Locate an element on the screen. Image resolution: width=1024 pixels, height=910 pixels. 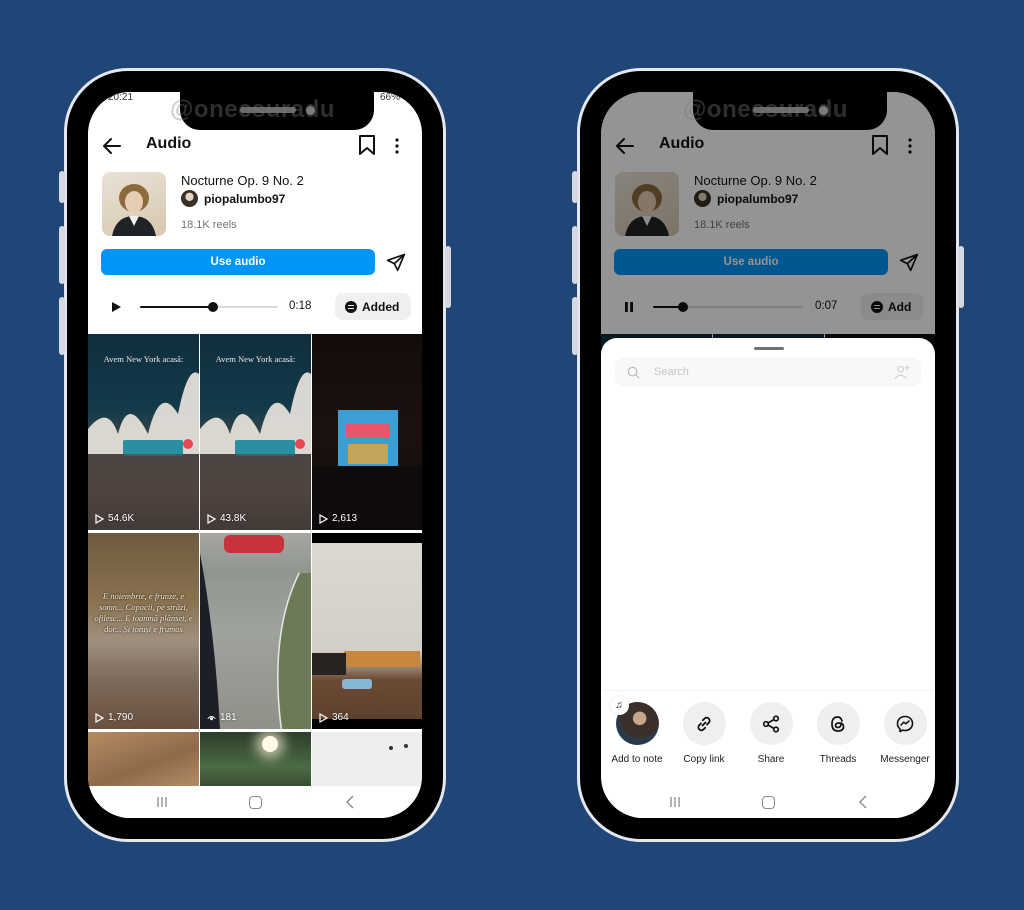
add-people-icon is located at coordinates (902, 372).